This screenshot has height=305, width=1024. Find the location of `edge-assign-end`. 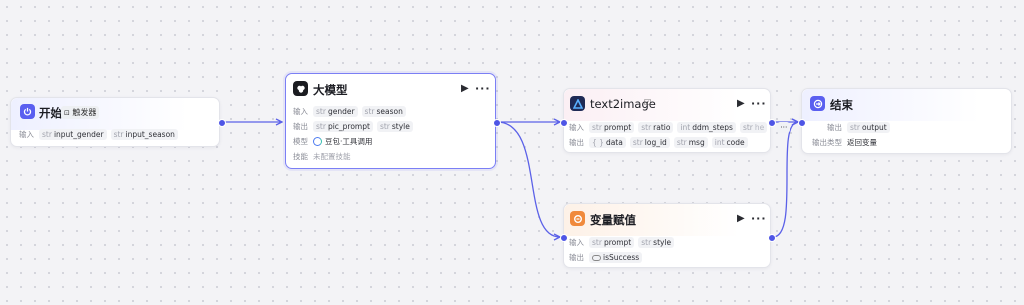

edge-assign-end is located at coordinates (785, 180).